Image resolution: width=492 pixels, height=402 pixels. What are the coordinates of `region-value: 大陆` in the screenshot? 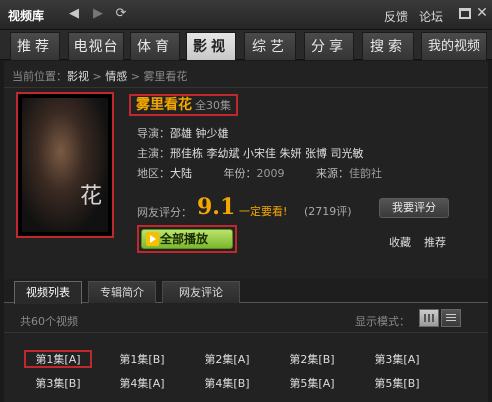 It's located at (181, 173).